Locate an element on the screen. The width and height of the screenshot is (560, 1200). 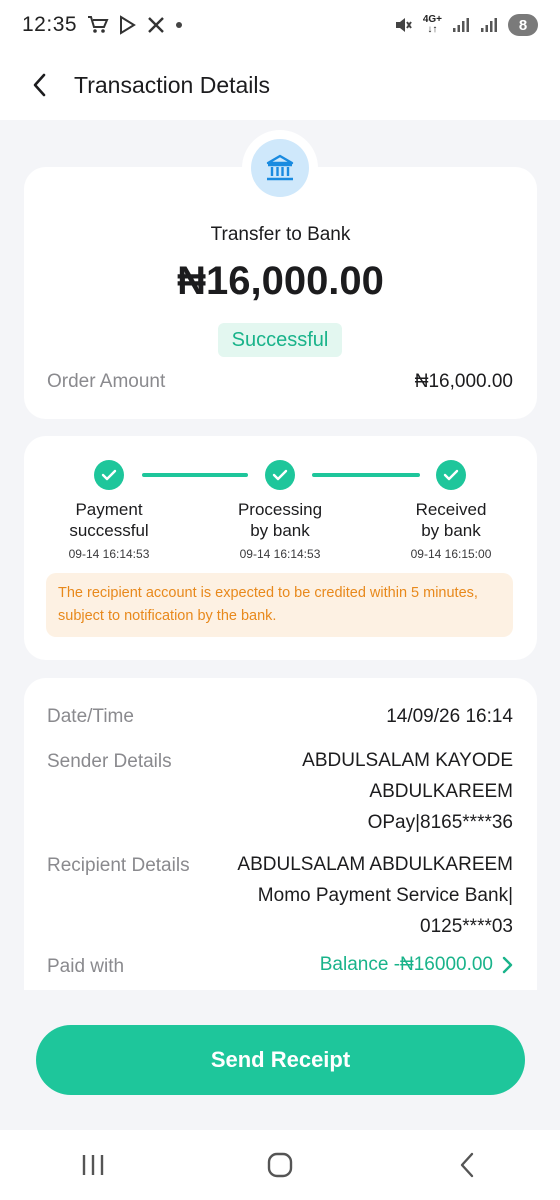
datetime-value: 14/09/26 16:14 is located at coordinates (449, 716).